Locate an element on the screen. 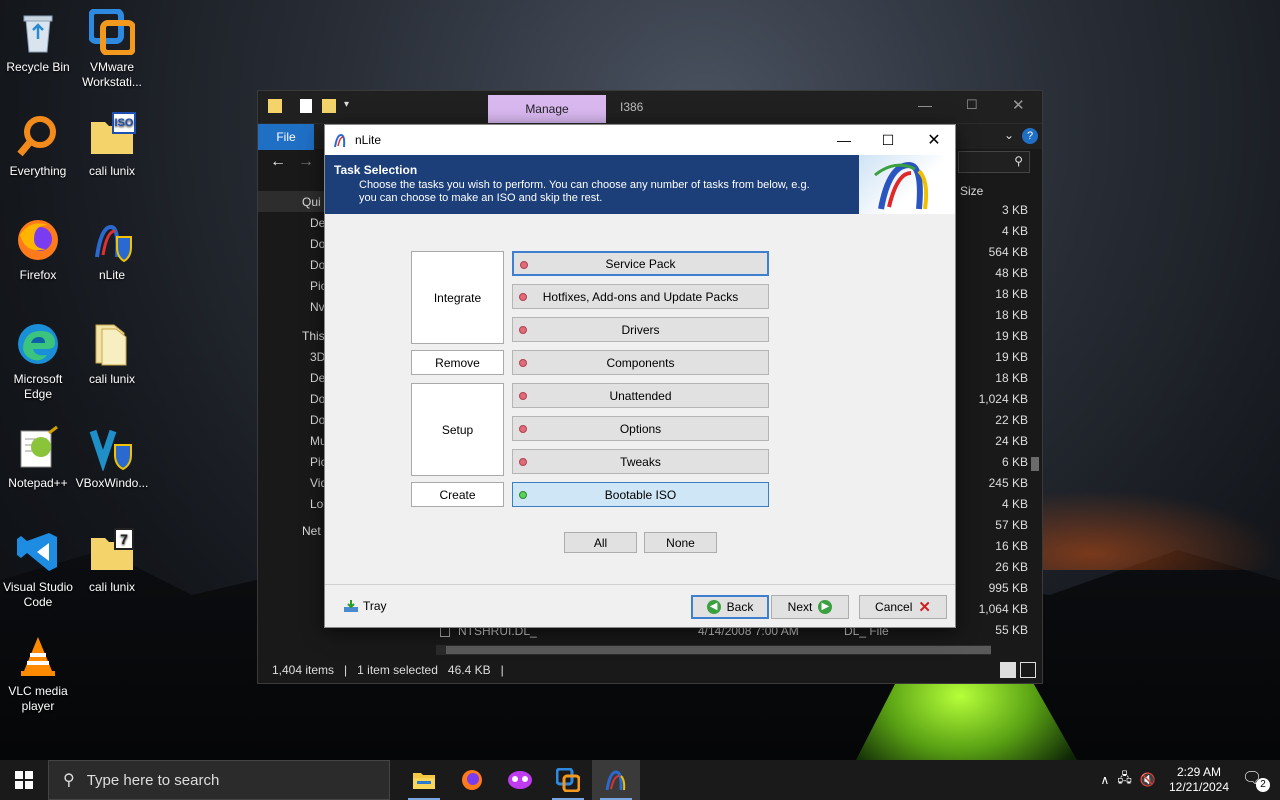 This screenshot has width=1280, height=800. task-service-pack: Service Pack is located at coordinates (640, 263).